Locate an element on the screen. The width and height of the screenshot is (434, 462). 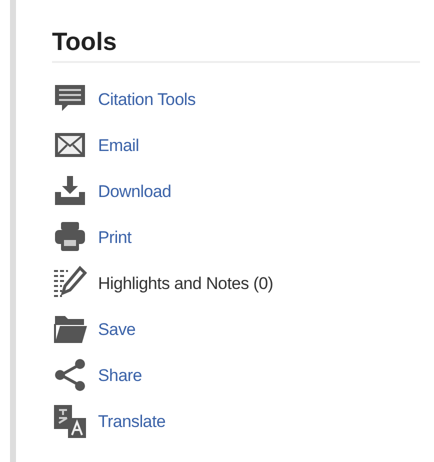
panel-title: Tools is located at coordinates (236, 45).